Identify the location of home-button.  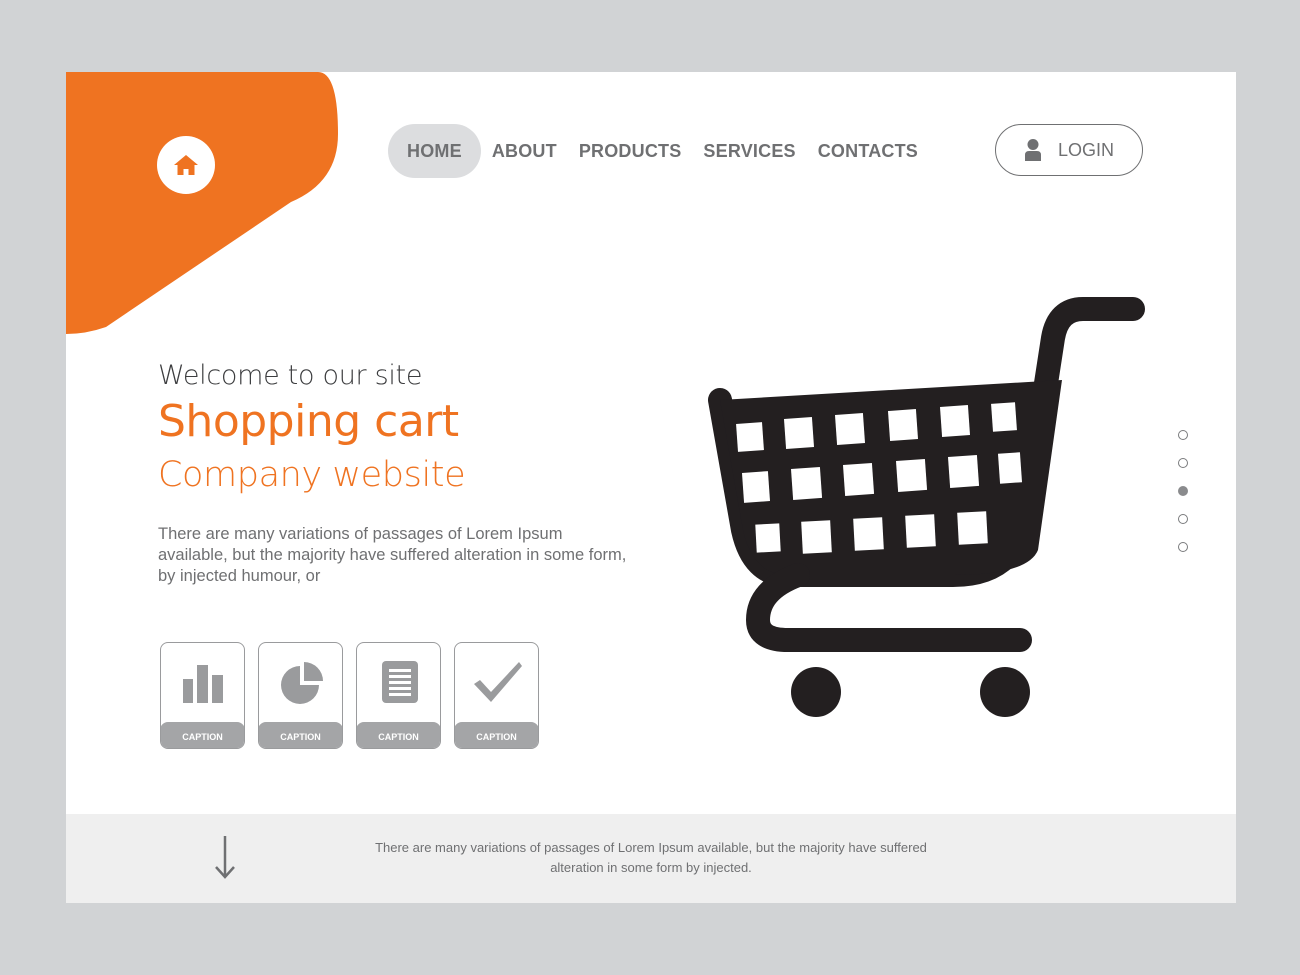
(186, 165).